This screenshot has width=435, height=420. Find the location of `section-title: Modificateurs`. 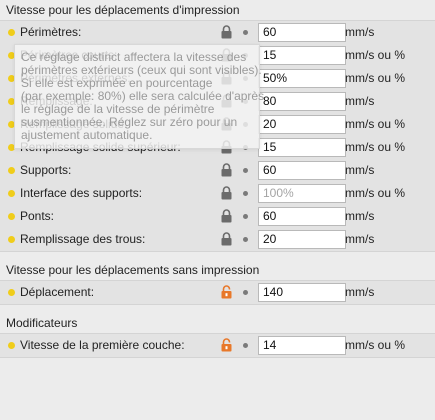

section-title: Modificateurs is located at coordinates (217, 323).